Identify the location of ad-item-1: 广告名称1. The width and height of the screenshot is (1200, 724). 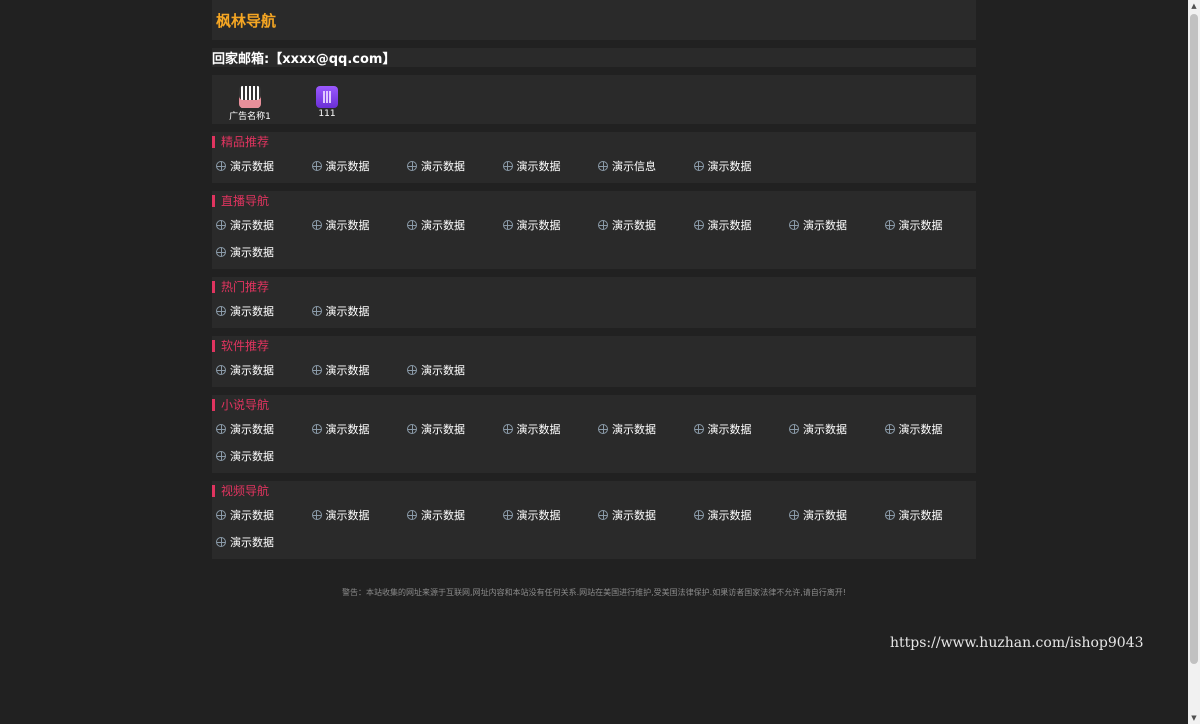
(250, 104).